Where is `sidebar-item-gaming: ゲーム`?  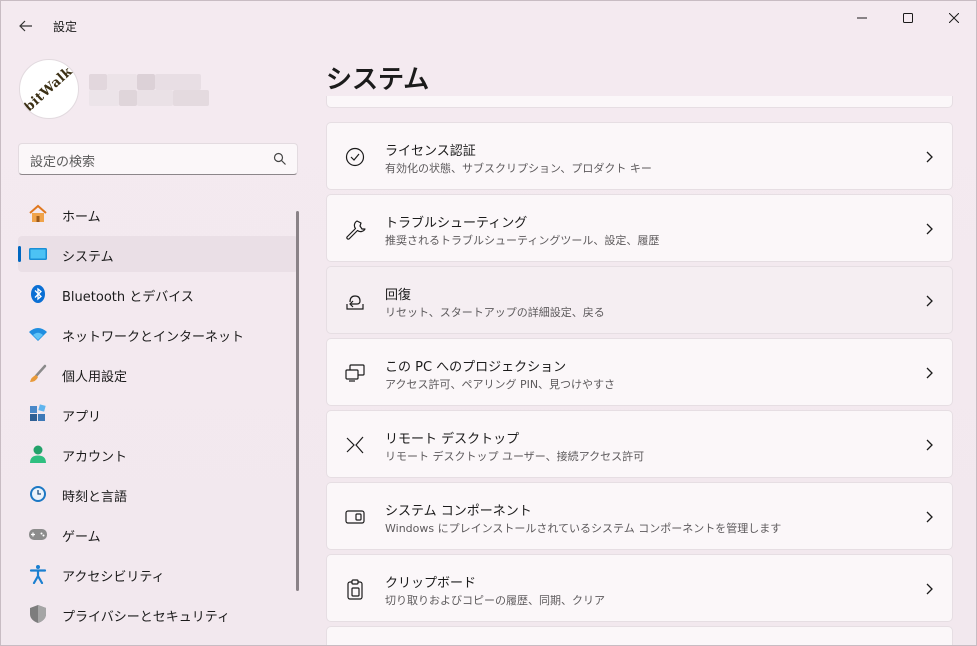
sidebar-item-gaming: ゲーム is located at coordinates (158, 534).